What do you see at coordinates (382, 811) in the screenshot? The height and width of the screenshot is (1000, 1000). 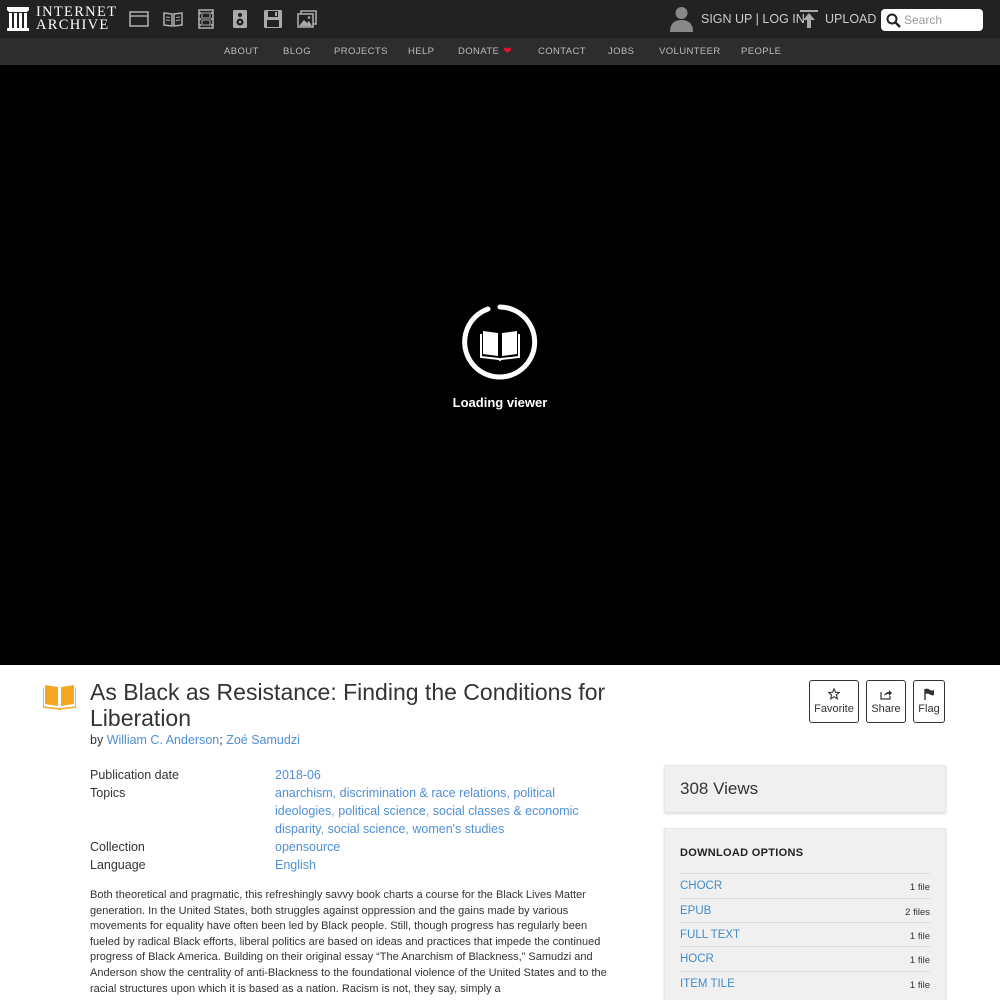 I see `topic-link: political science` at bounding box center [382, 811].